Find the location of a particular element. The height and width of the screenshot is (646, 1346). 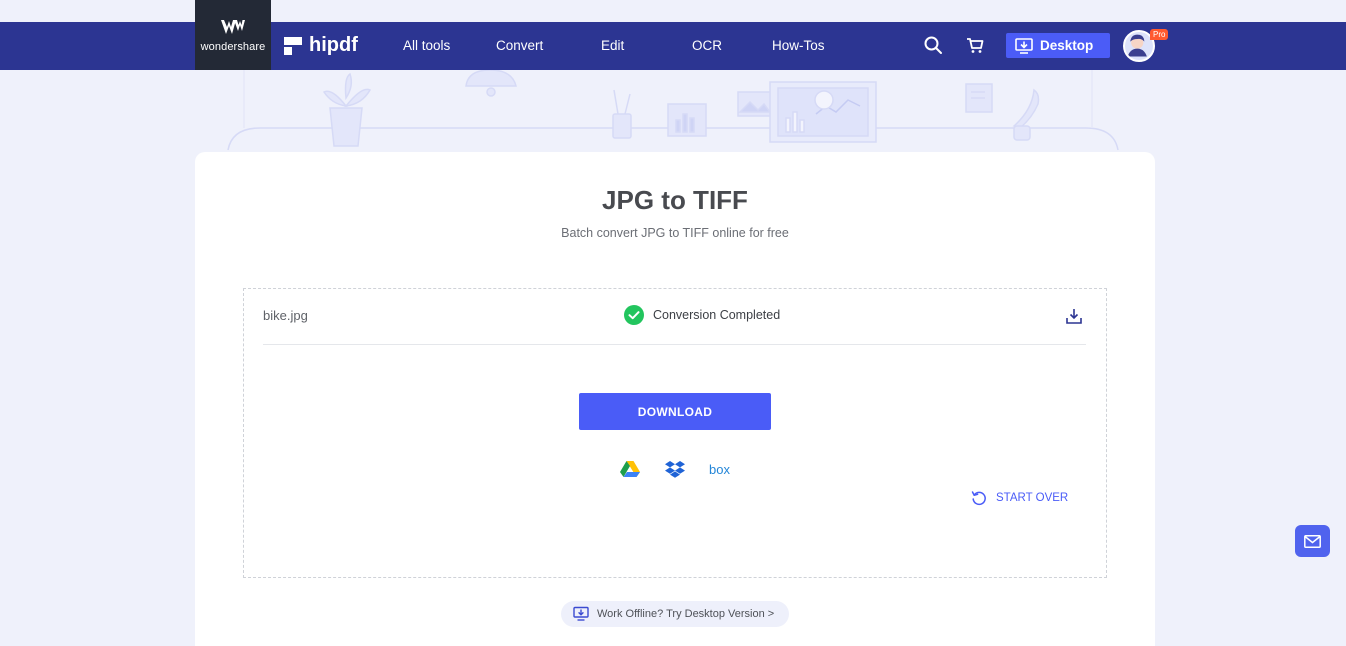

page-title: JPG to TIFF is located at coordinates (675, 200).